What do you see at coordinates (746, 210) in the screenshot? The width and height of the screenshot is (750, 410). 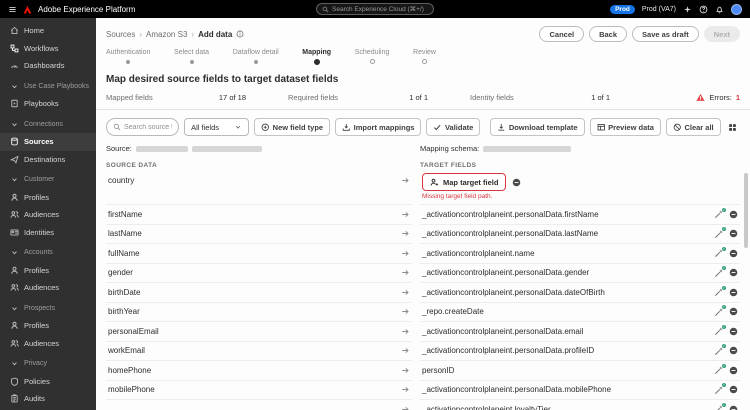 I see `scrollbar` at bounding box center [746, 210].